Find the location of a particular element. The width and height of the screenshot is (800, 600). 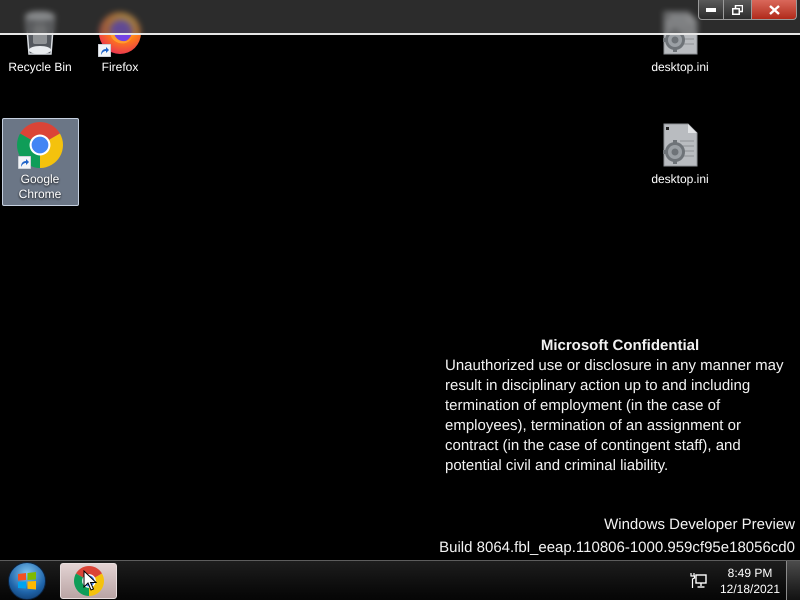

desktop-shortcut: Firefox is located at coordinates (120, 42).